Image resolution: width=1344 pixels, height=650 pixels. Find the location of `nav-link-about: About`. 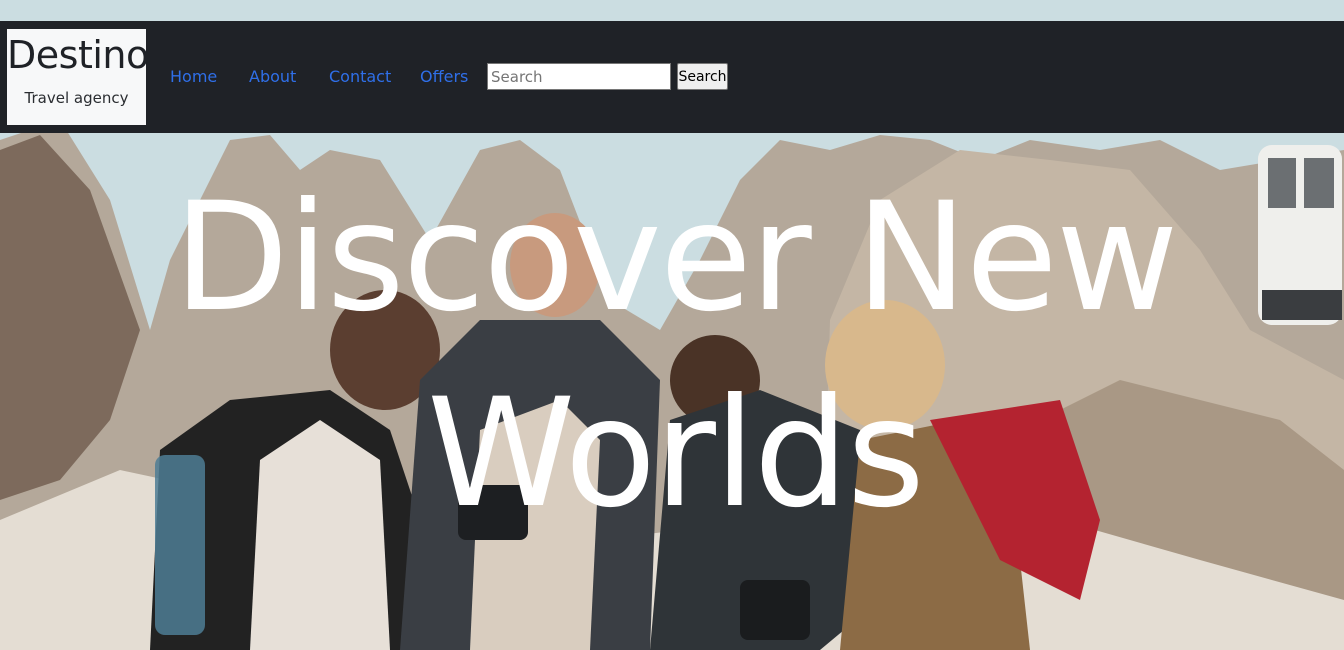

nav-link-about: About is located at coordinates (272, 77).